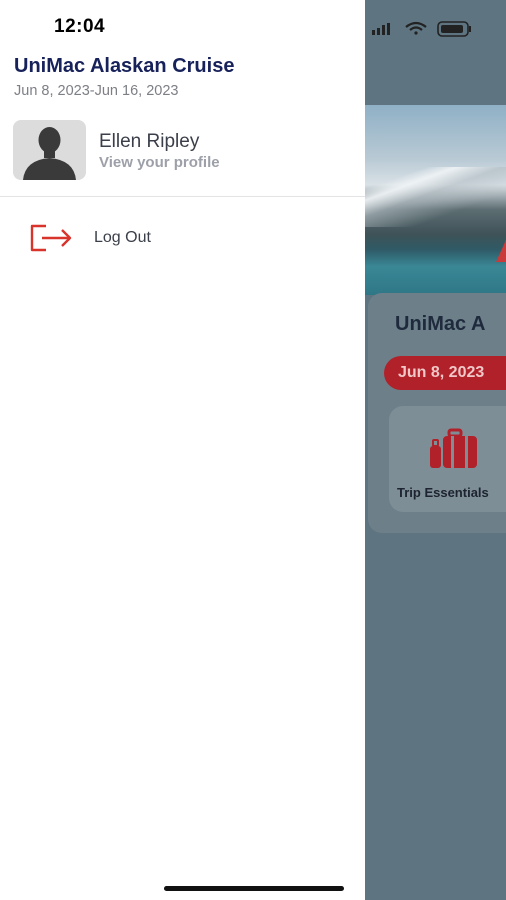 This screenshot has height=900, width=506. What do you see at coordinates (254, 888) in the screenshot?
I see `home-indicator` at bounding box center [254, 888].